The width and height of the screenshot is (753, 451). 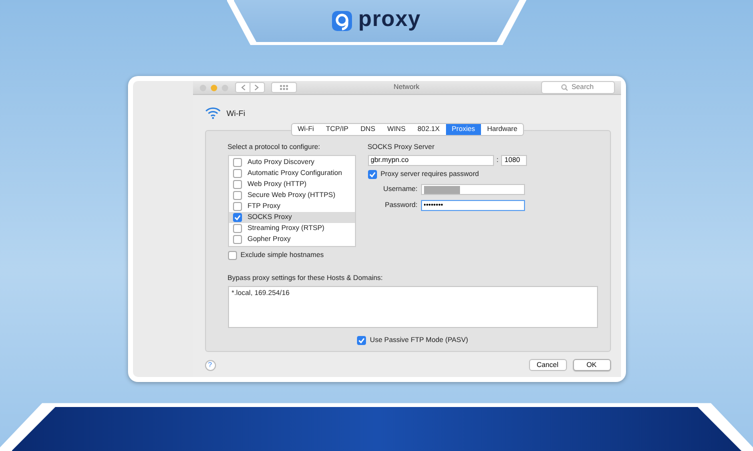 What do you see at coordinates (564, 88) in the screenshot?
I see `search-icon` at bounding box center [564, 88].